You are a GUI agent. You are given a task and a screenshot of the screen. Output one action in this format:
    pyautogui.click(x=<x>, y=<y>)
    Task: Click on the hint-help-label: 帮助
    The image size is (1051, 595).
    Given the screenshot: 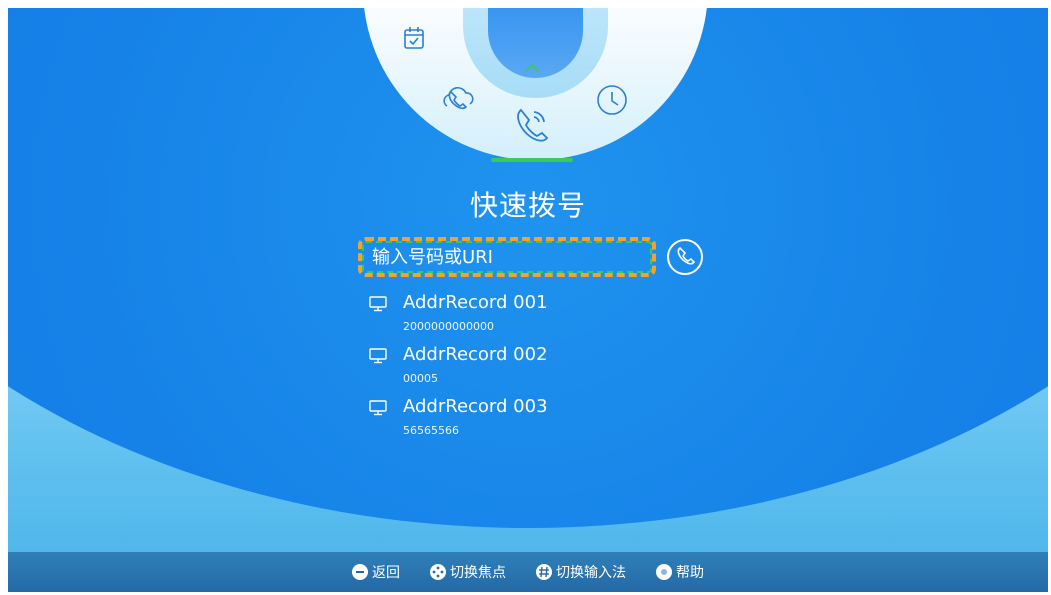 What is the action you would take?
    pyautogui.click(x=690, y=573)
    